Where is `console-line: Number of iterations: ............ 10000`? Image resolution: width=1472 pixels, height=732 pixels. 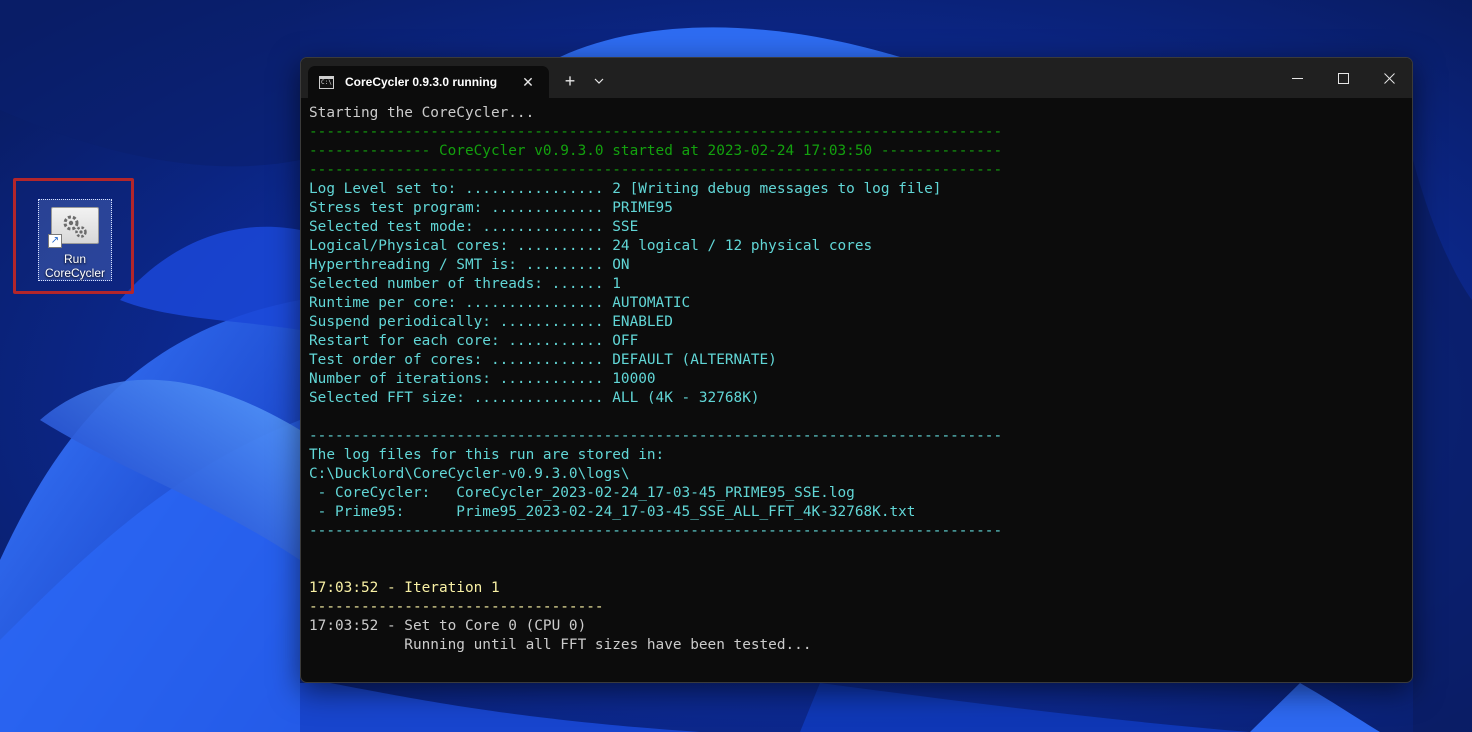 console-line: Number of iterations: ............ 10000 is located at coordinates (482, 379).